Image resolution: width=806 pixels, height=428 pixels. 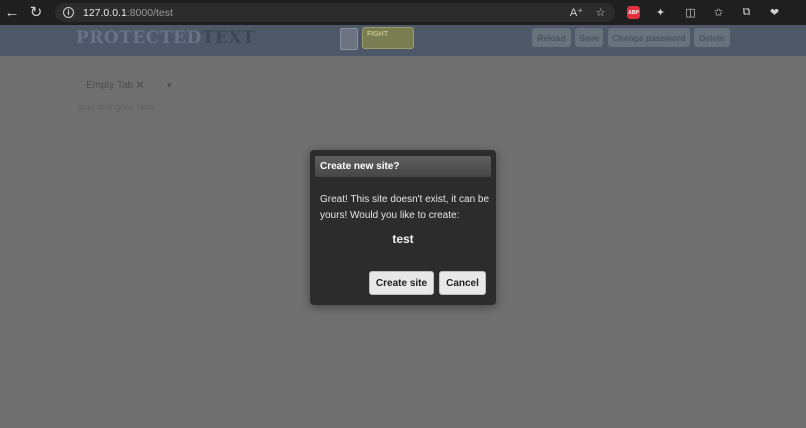 I want to click on collections-icon: ⧉, so click(x=746, y=12).